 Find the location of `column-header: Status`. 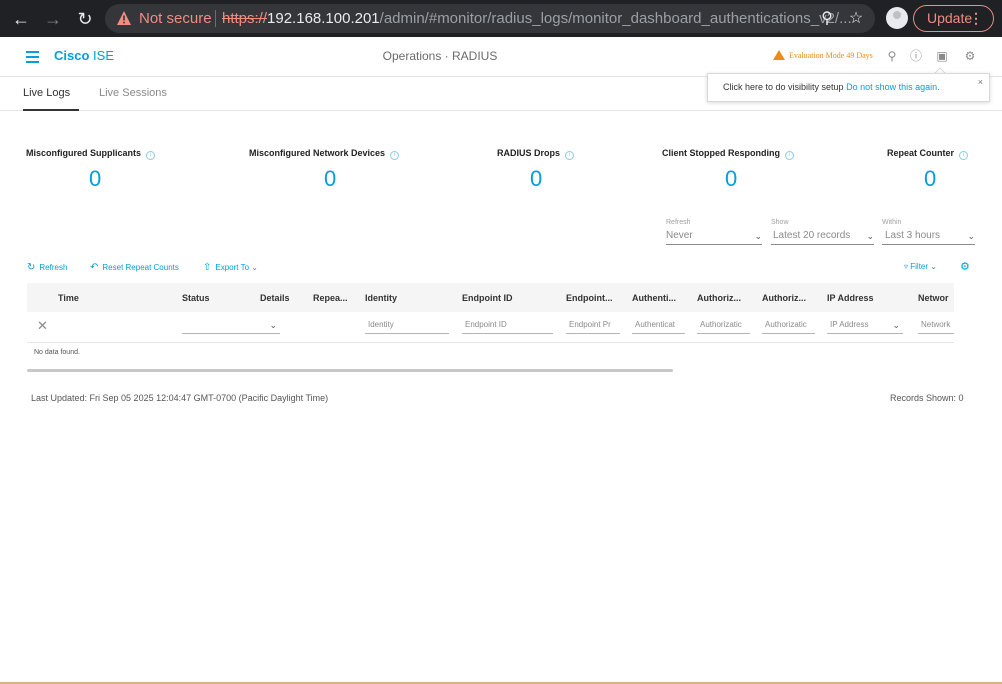

column-header: Status is located at coordinates (196, 298).